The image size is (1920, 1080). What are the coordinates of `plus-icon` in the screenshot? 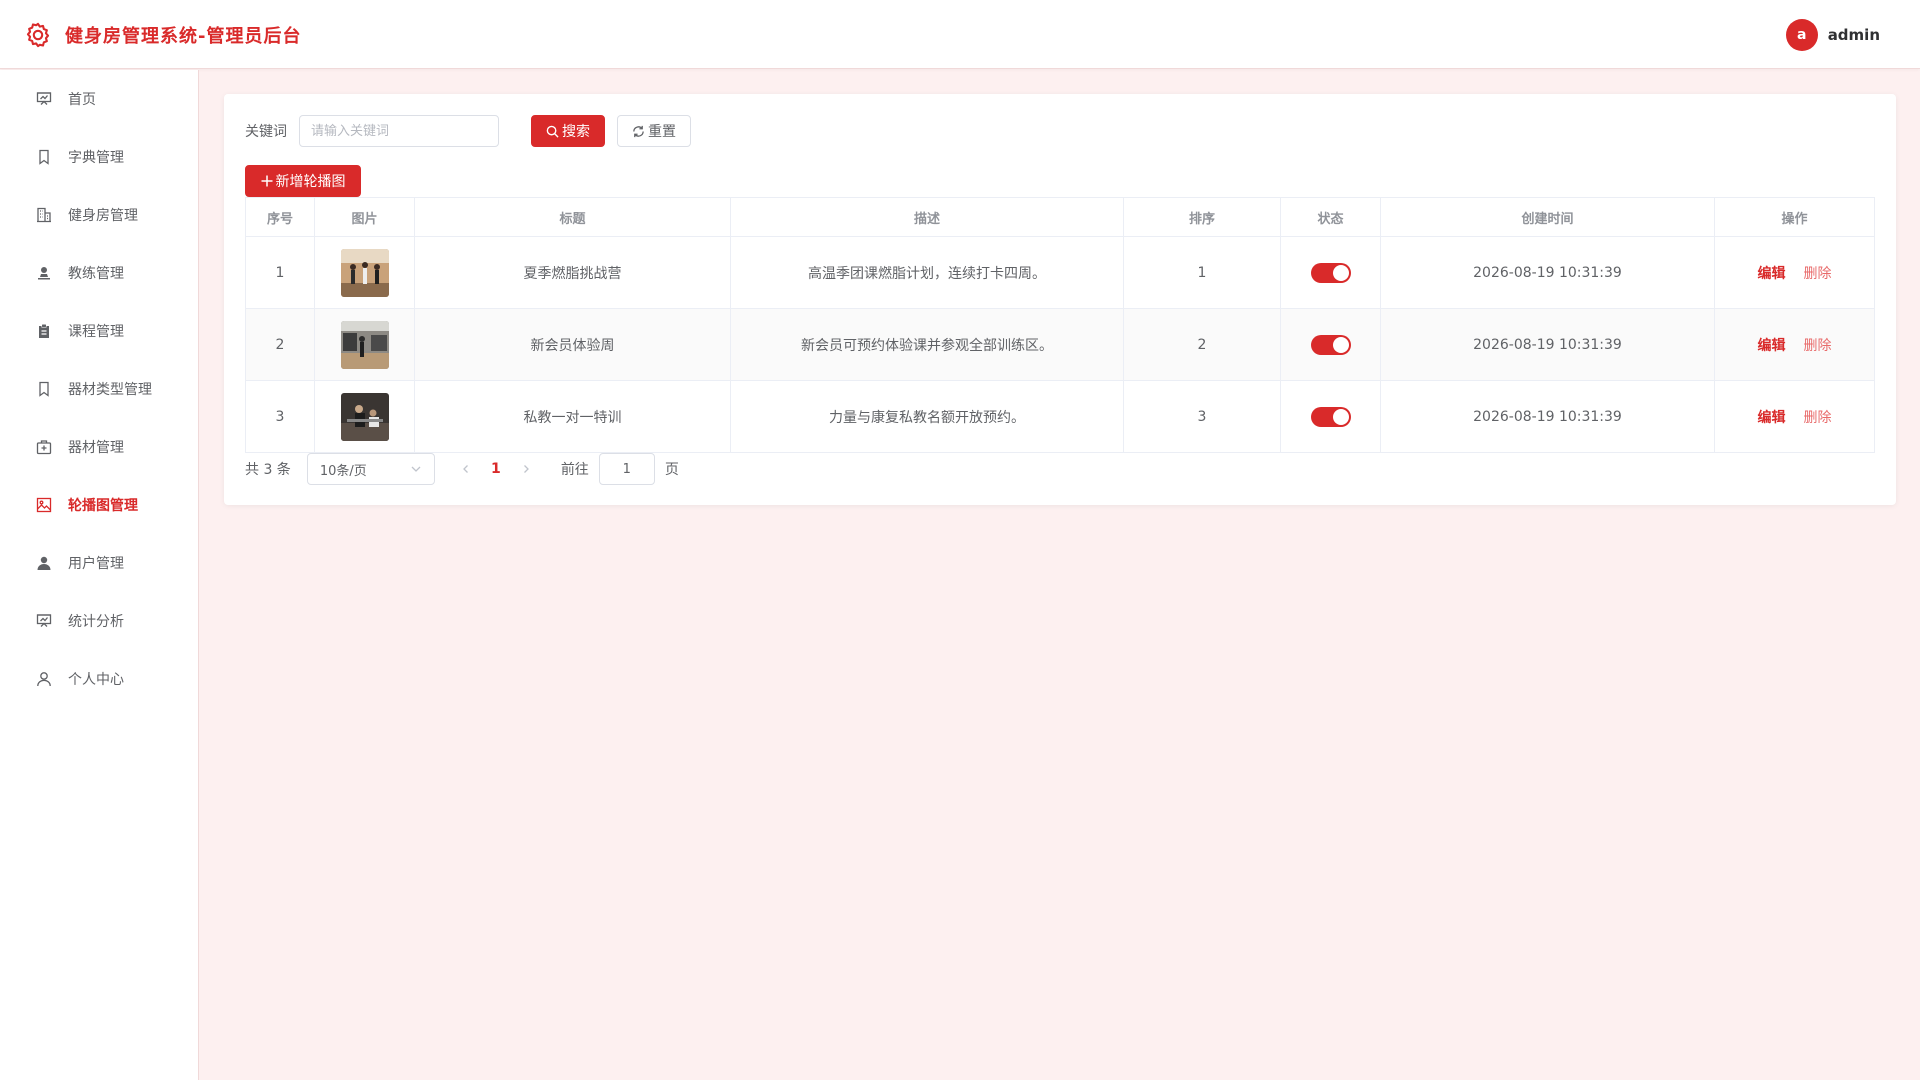 It's located at (266, 181).